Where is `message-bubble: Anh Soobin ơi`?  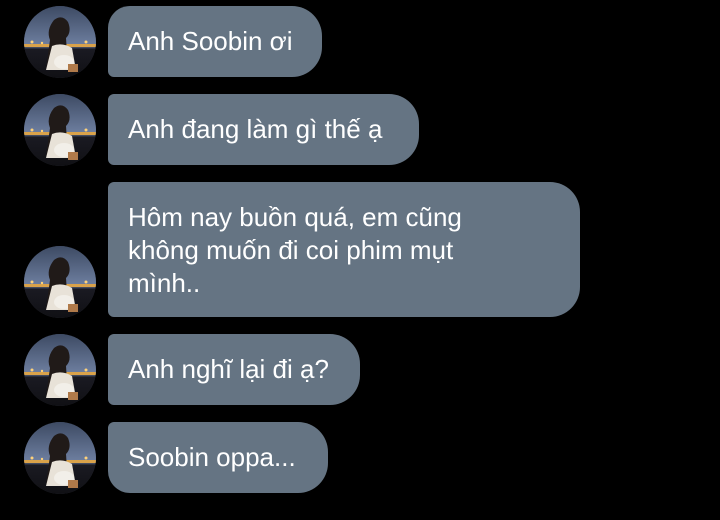
message-bubble: Anh Soobin ơi is located at coordinates (215, 41).